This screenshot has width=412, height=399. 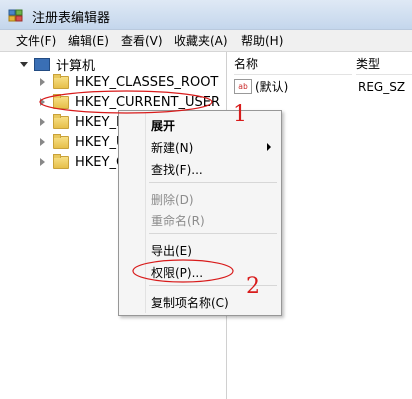 I want to click on menu-item-export: 导出(E), so click(x=171, y=250).